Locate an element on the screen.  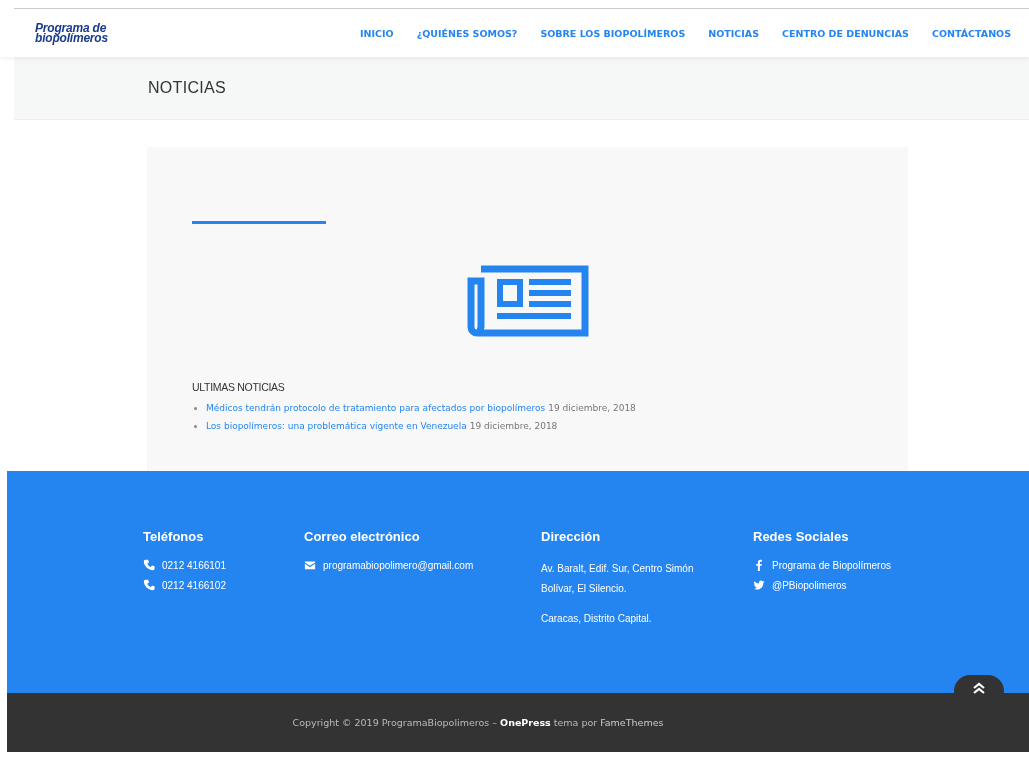
section-heading: ULTIMAS NOTICIAS is located at coordinates (239, 387).